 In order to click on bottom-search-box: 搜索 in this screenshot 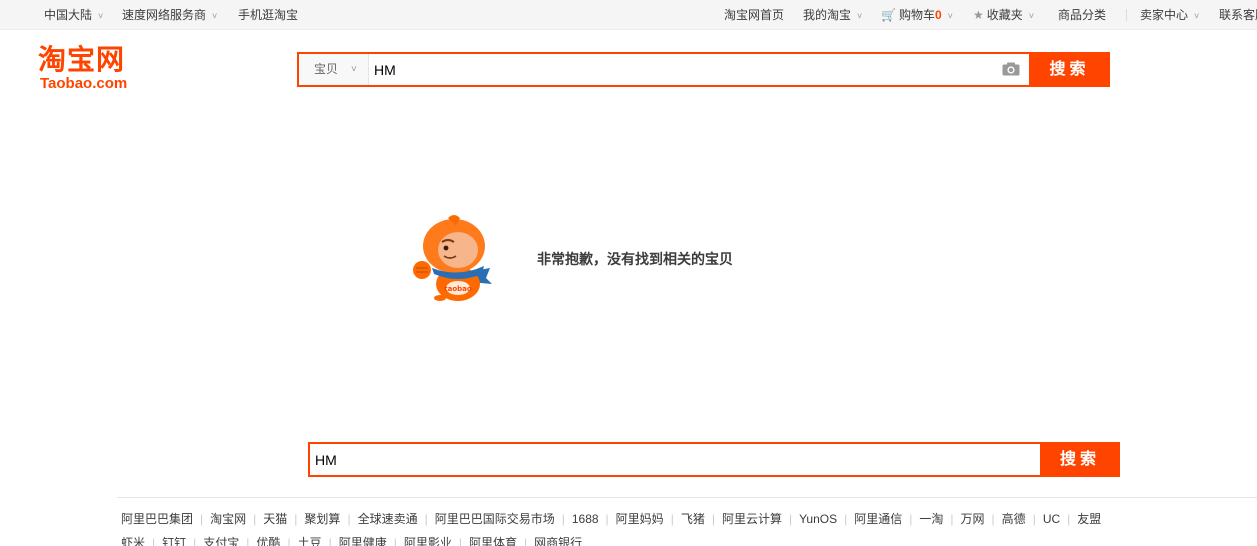, I will do `click(714, 459)`.